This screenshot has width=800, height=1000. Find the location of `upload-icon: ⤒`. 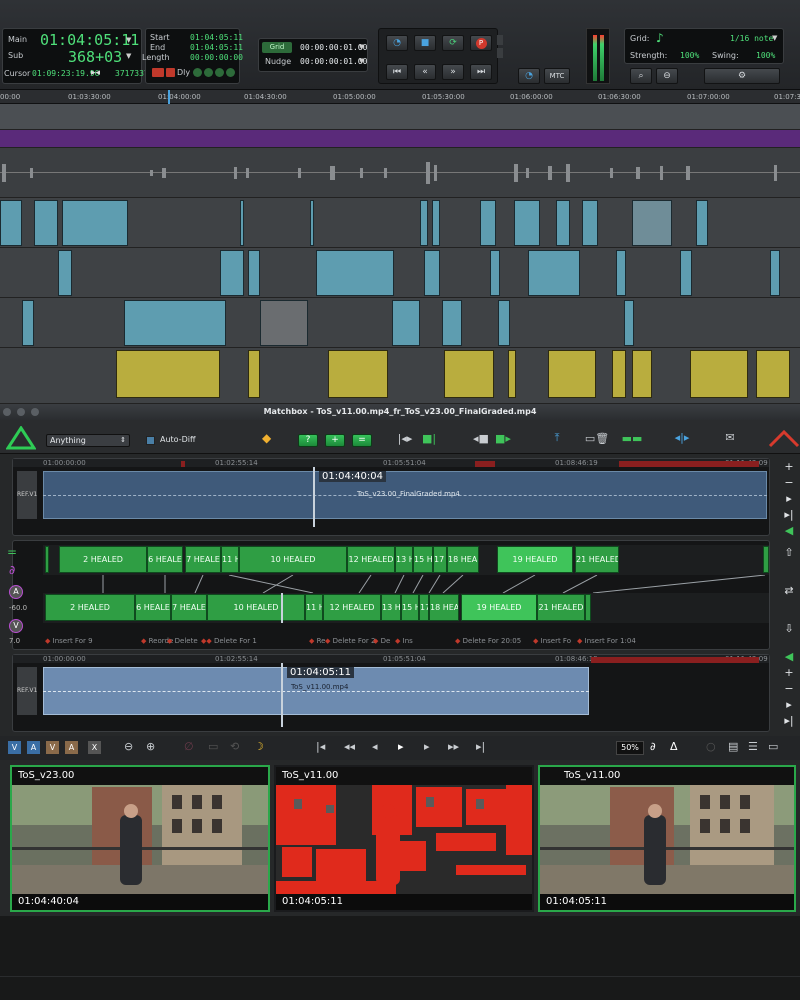

upload-icon: ⤒ is located at coordinates (557, 438).